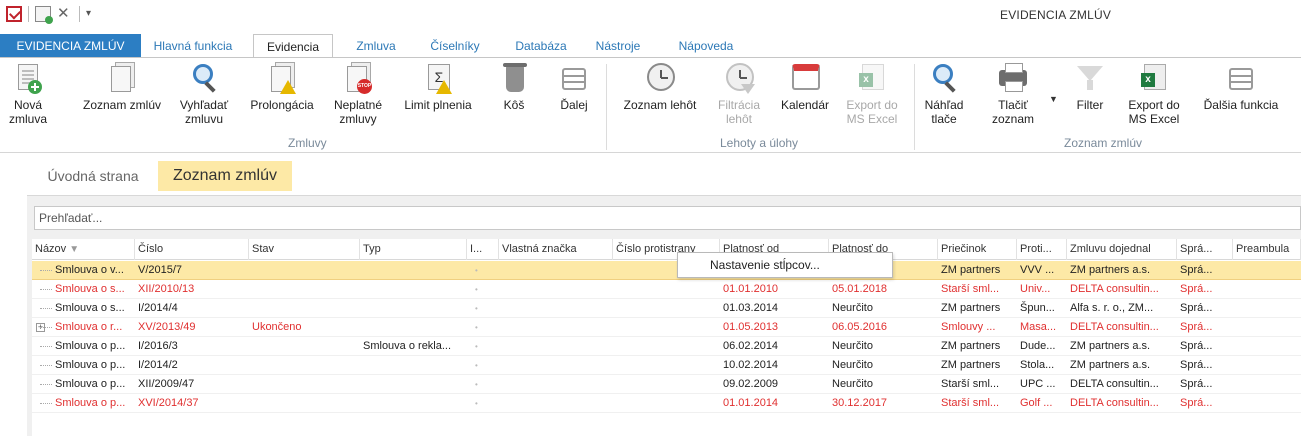 The width and height of the screenshot is (1301, 436). Describe the element at coordinates (751, 308) in the screenshot. I see `cell-od: 01.03.2014` at that location.